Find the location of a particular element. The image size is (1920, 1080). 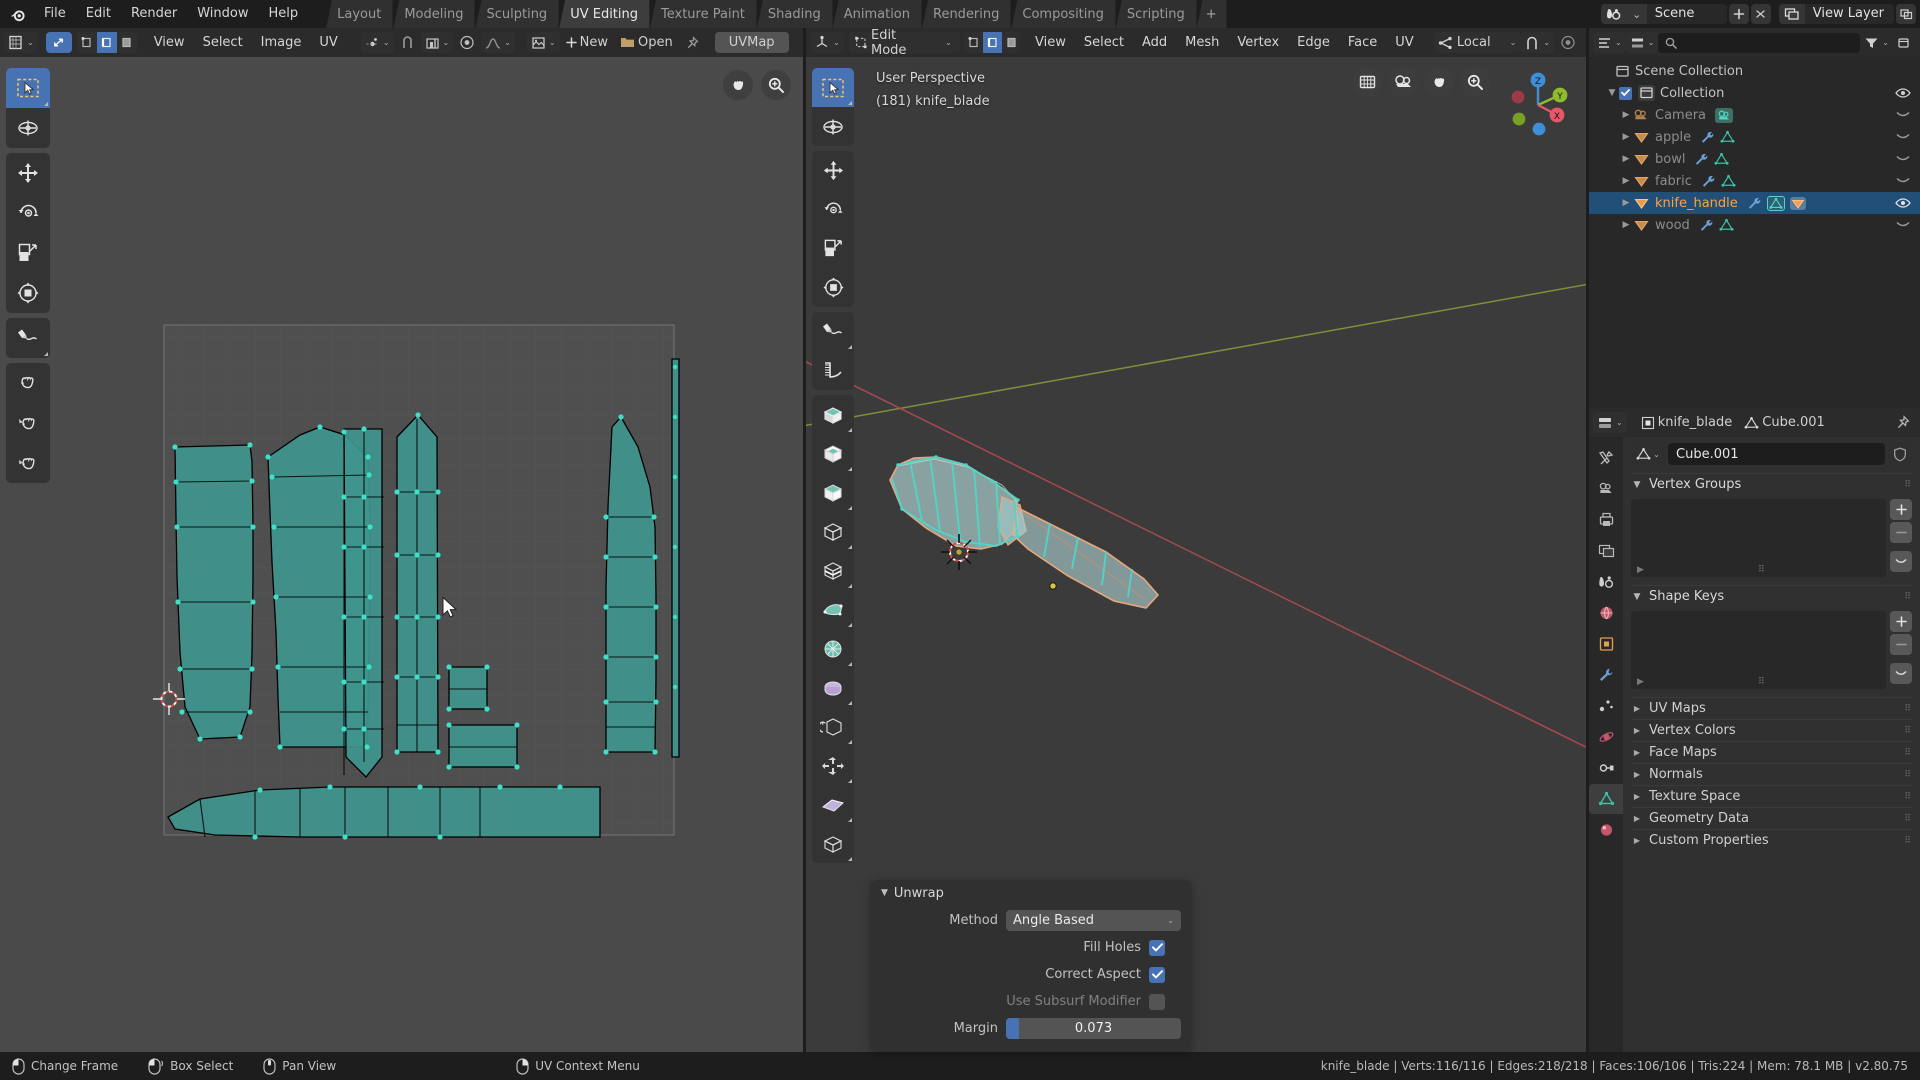

mesh-data-icon: ⌄ is located at coordinates (1648, 454).